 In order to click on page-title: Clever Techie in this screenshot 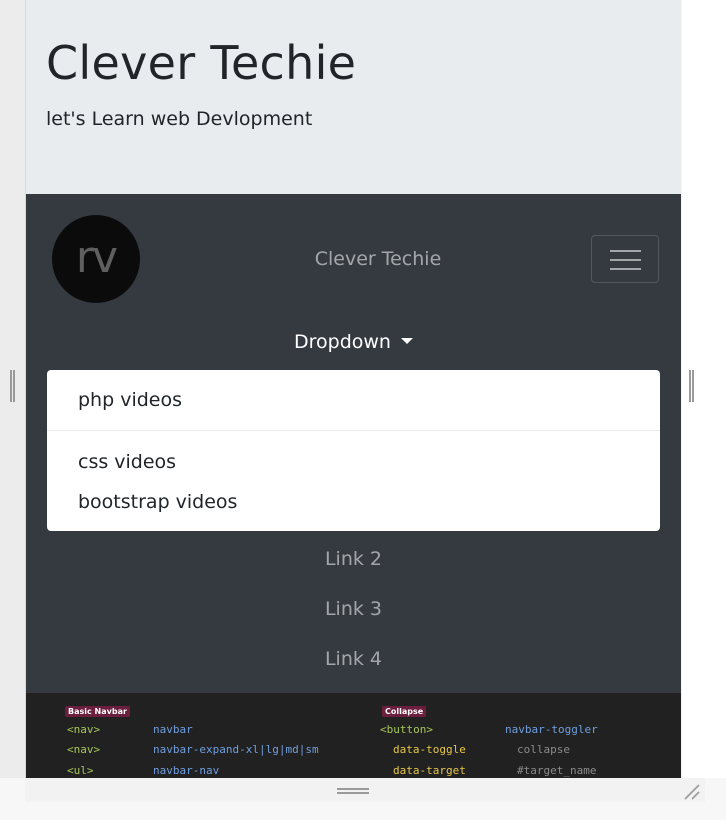, I will do `click(201, 63)`.